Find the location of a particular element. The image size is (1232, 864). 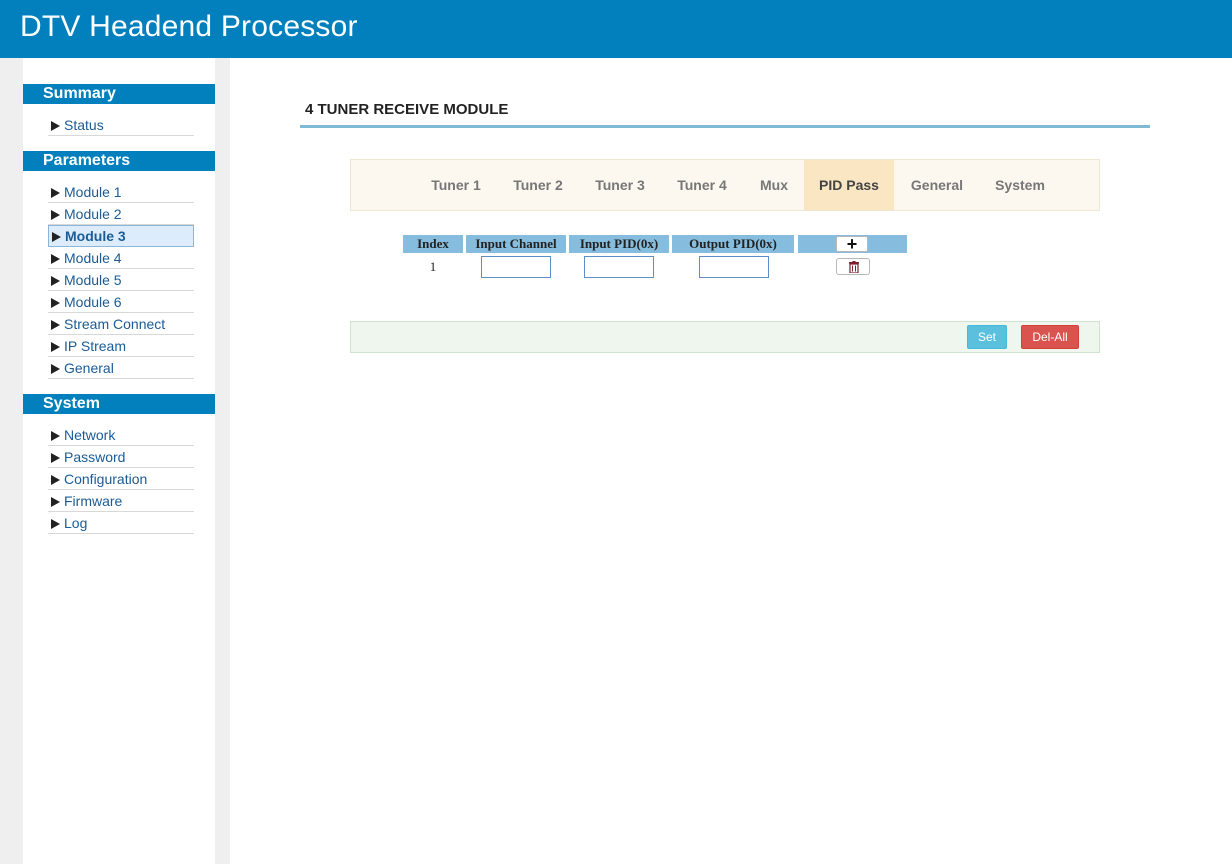

sidebar-item-label: Password is located at coordinates (95, 457).